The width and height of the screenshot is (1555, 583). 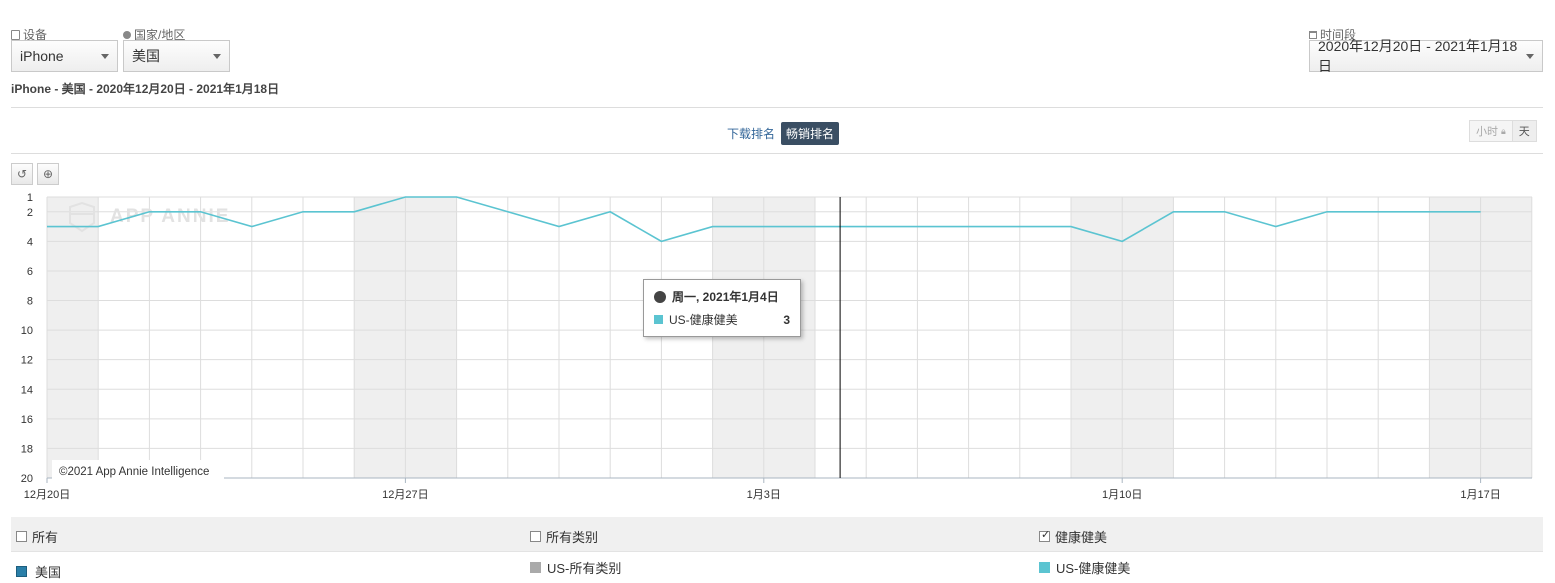 I want to click on y-tick-label: 2, so click(x=30, y=213).